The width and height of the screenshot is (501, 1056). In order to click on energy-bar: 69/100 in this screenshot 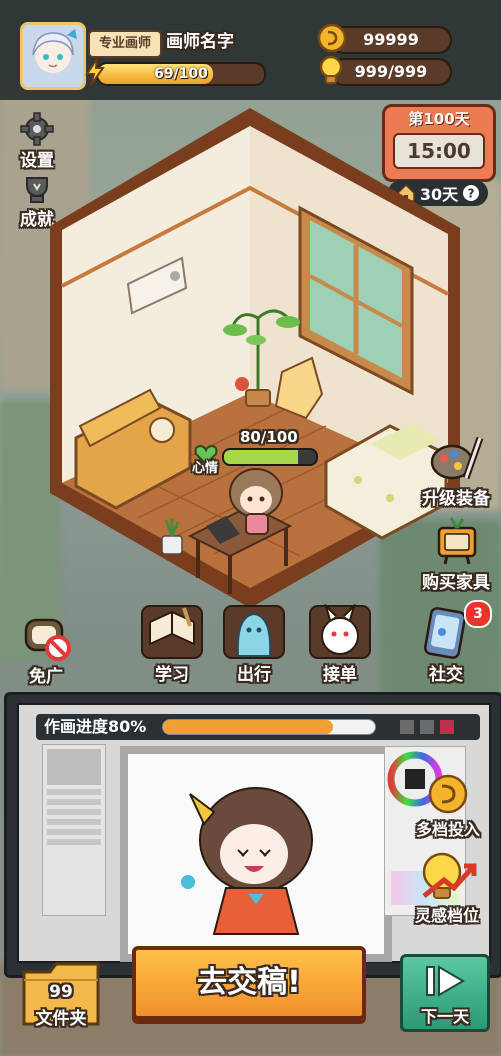, I will do `click(181, 74)`.